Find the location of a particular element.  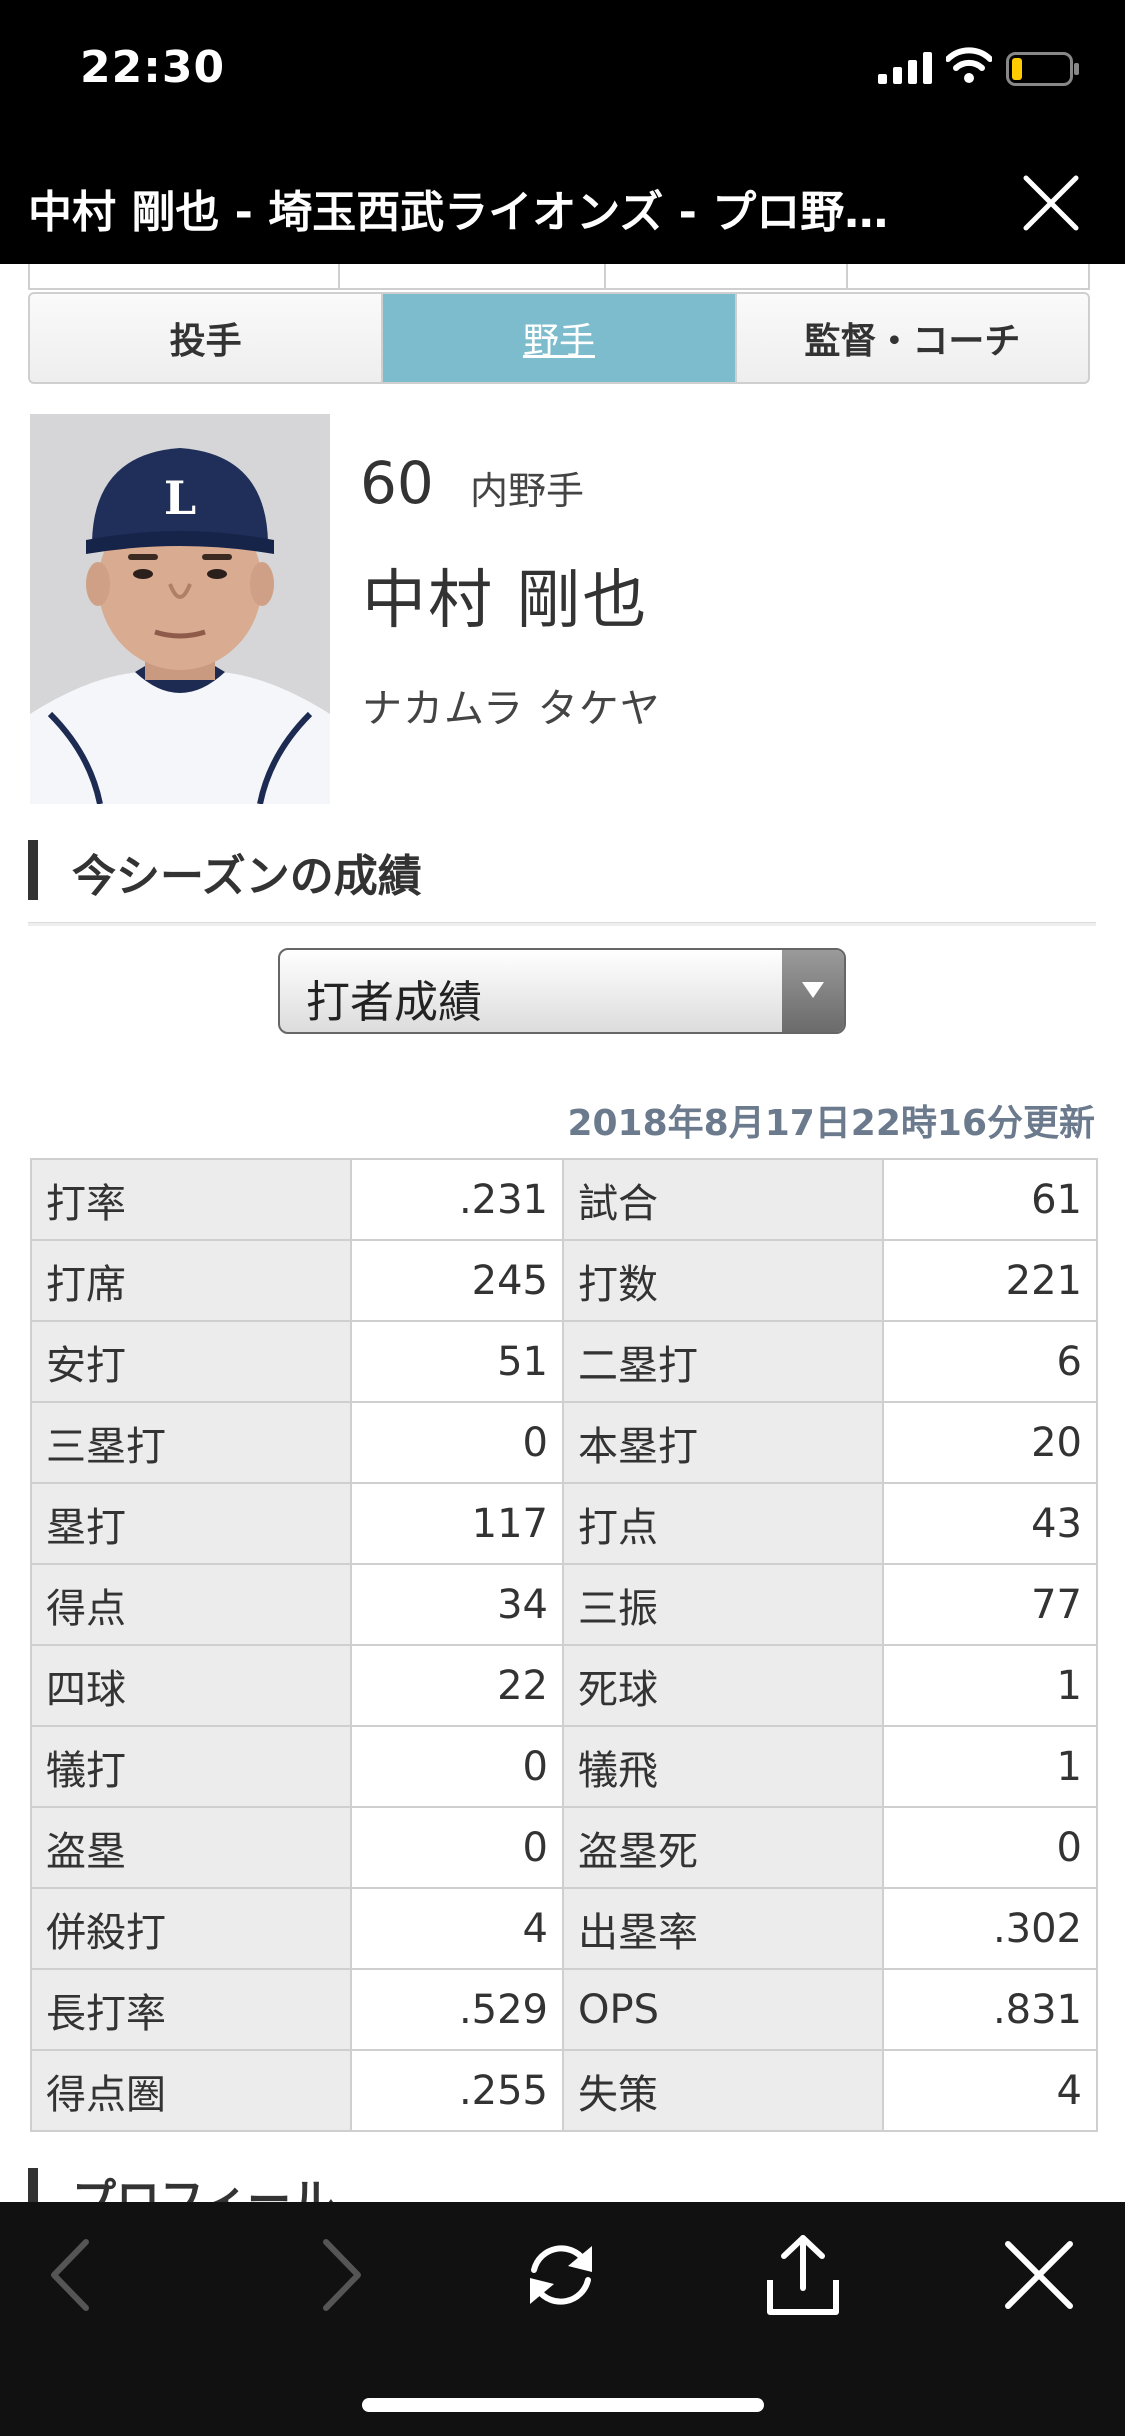

stat-label-cell: 打席 is located at coordinates (191, 1280).